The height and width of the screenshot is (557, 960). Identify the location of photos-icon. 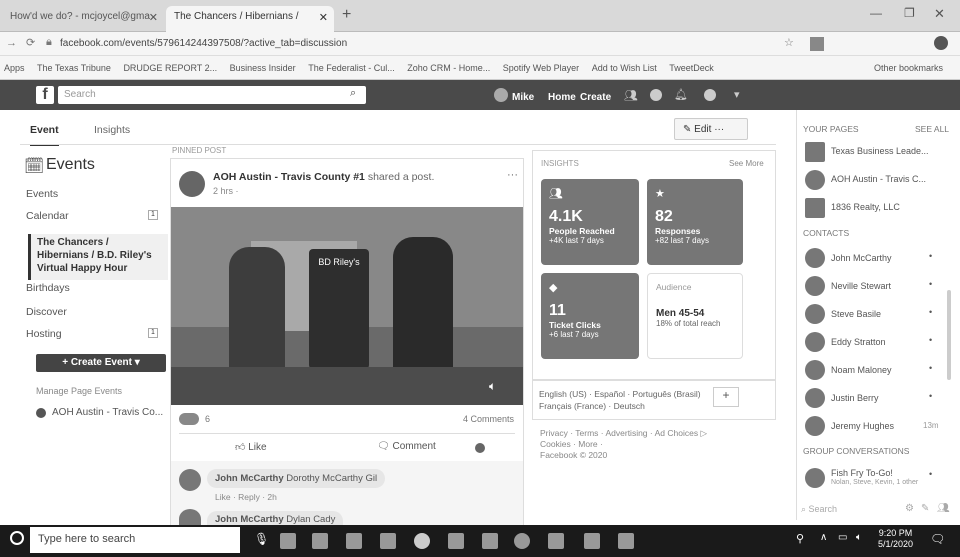
(456, 541).